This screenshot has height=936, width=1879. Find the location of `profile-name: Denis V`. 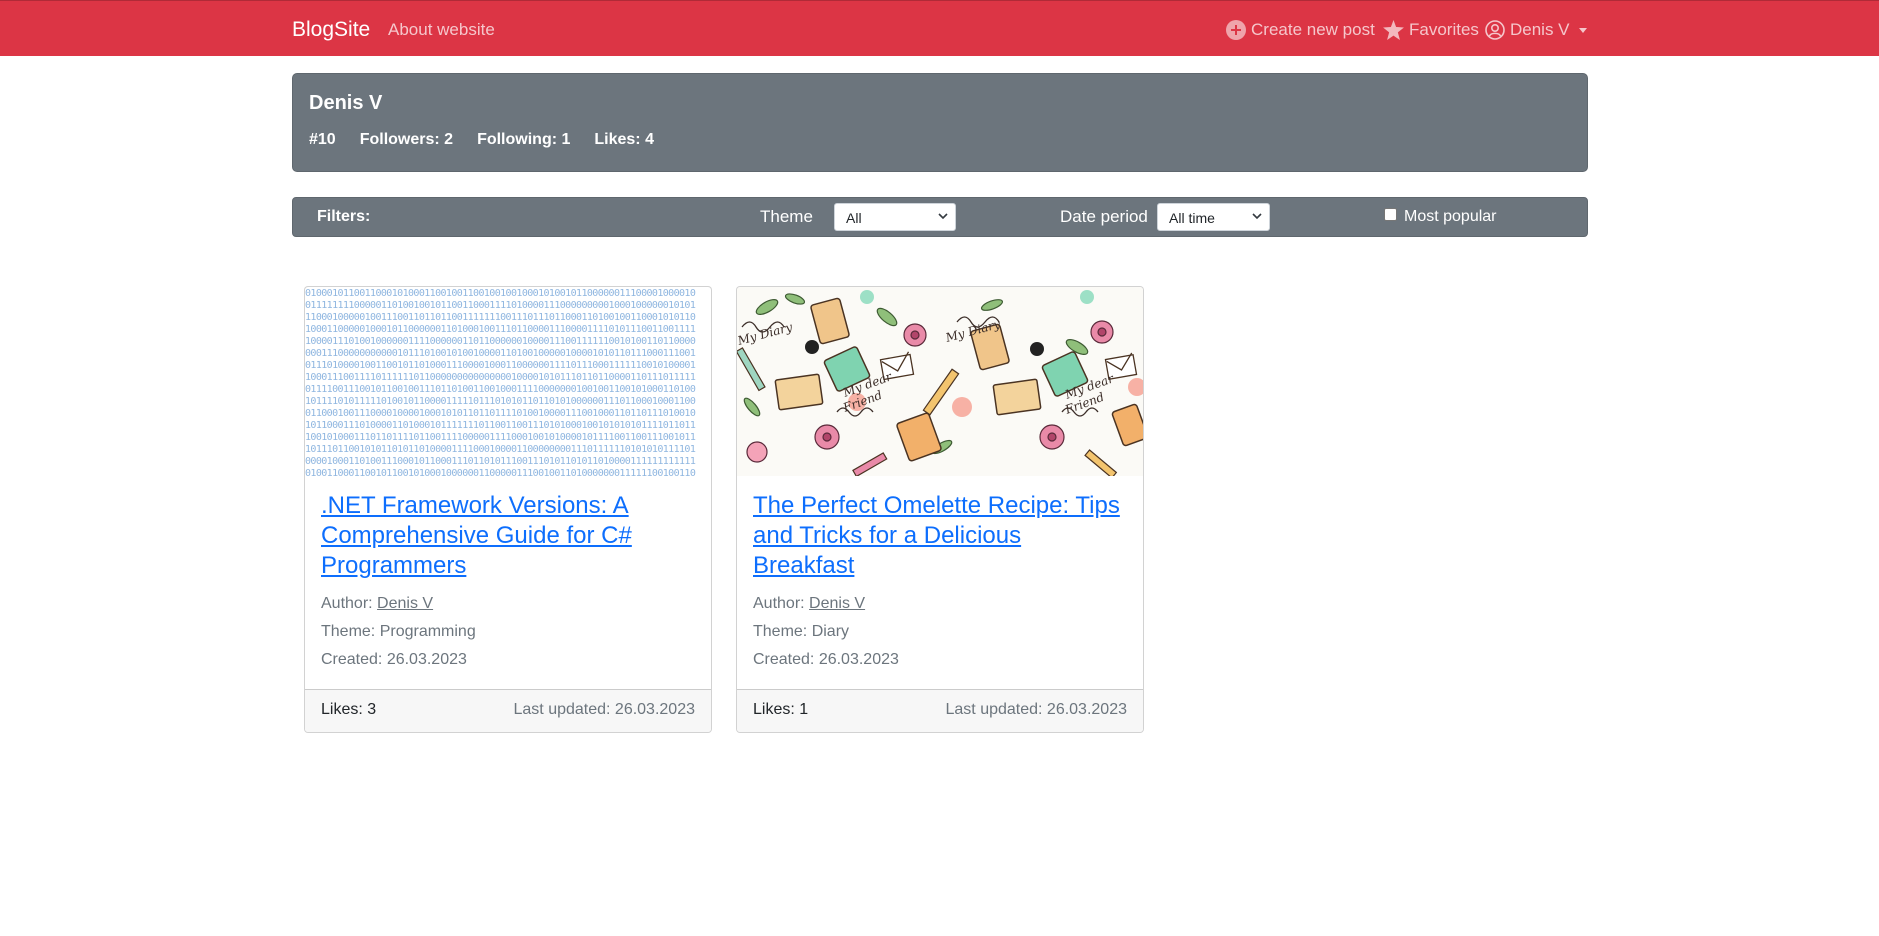

profile-name: Denis V is located at coordinates (346, 103).